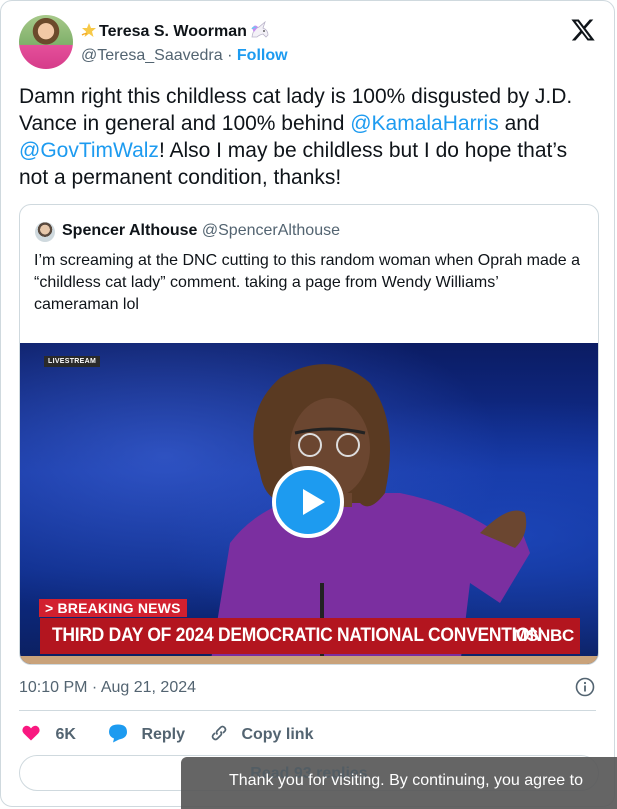 This screenshot has width=617, height=809. What do you see at coordinates (107, 688) in the screenshot?
I see `tweet-timestamp: 10:10 PM · Aug 21, 2024` at bounding box center [107, 688].